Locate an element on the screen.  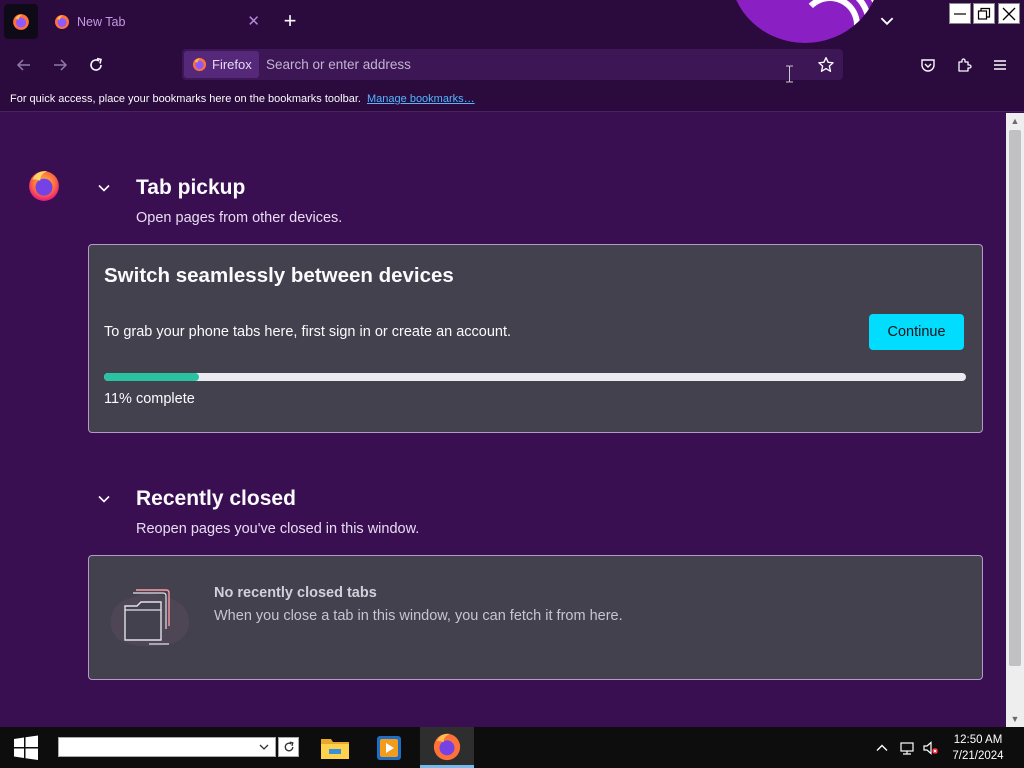
forward-arrow-icon is located at coordinates (61, 65).